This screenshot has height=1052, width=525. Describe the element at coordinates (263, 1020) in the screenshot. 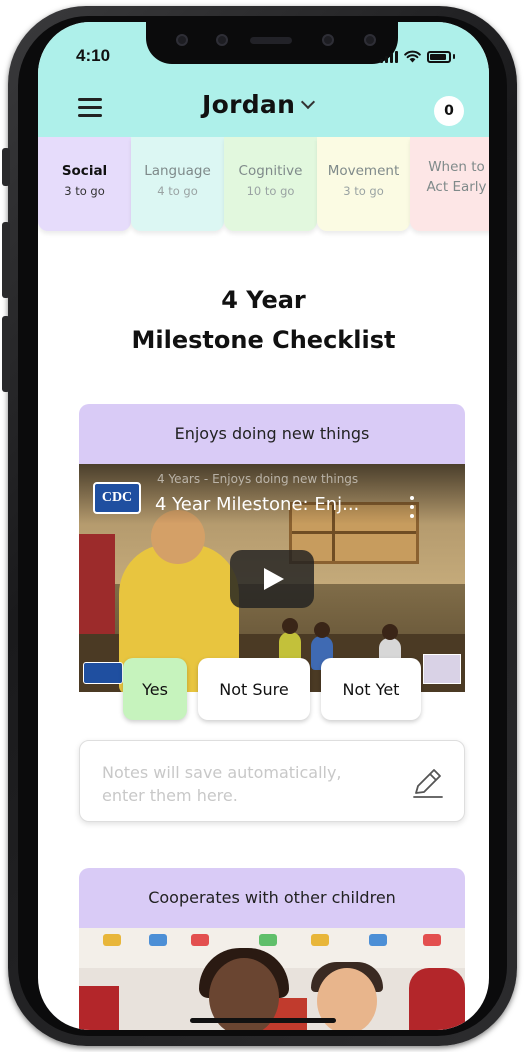

I see `home-indicator` at that location.